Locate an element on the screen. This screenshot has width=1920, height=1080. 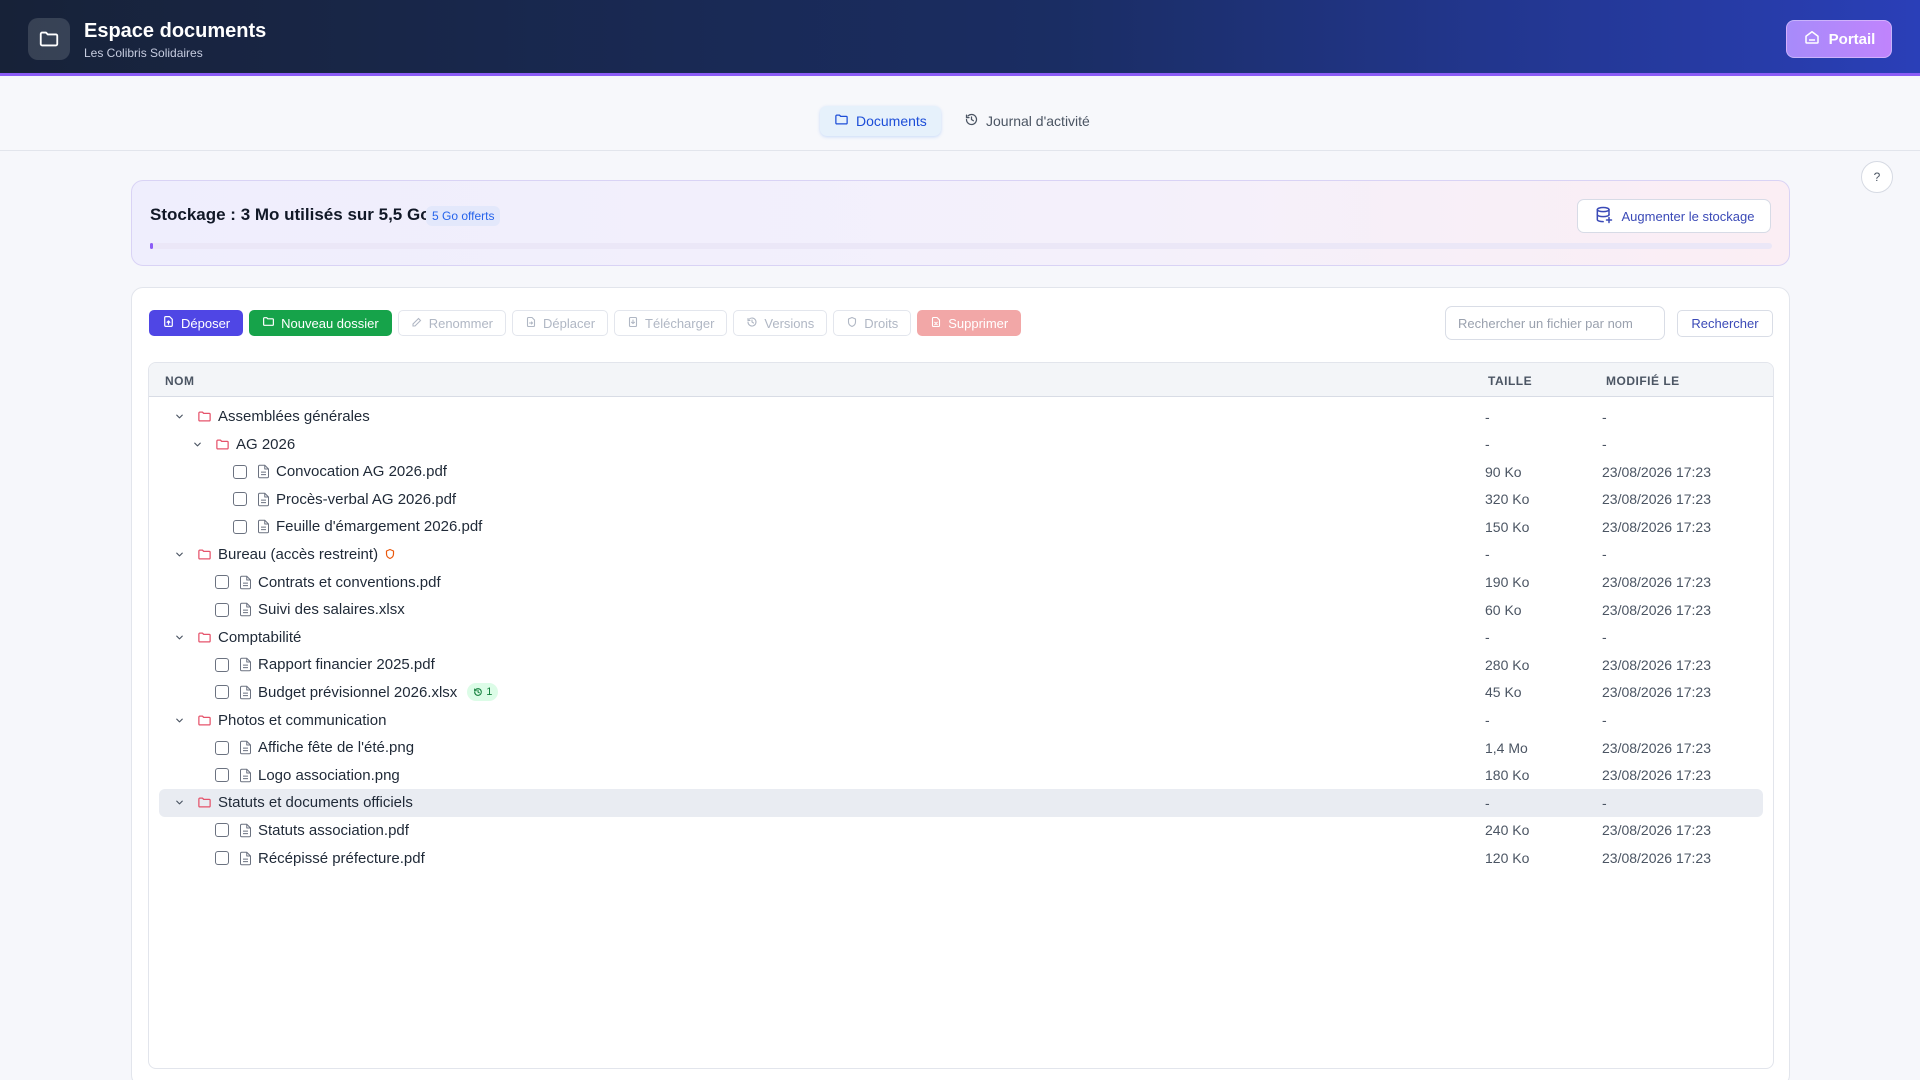
shield-icon is located at coordinates (390, 554).